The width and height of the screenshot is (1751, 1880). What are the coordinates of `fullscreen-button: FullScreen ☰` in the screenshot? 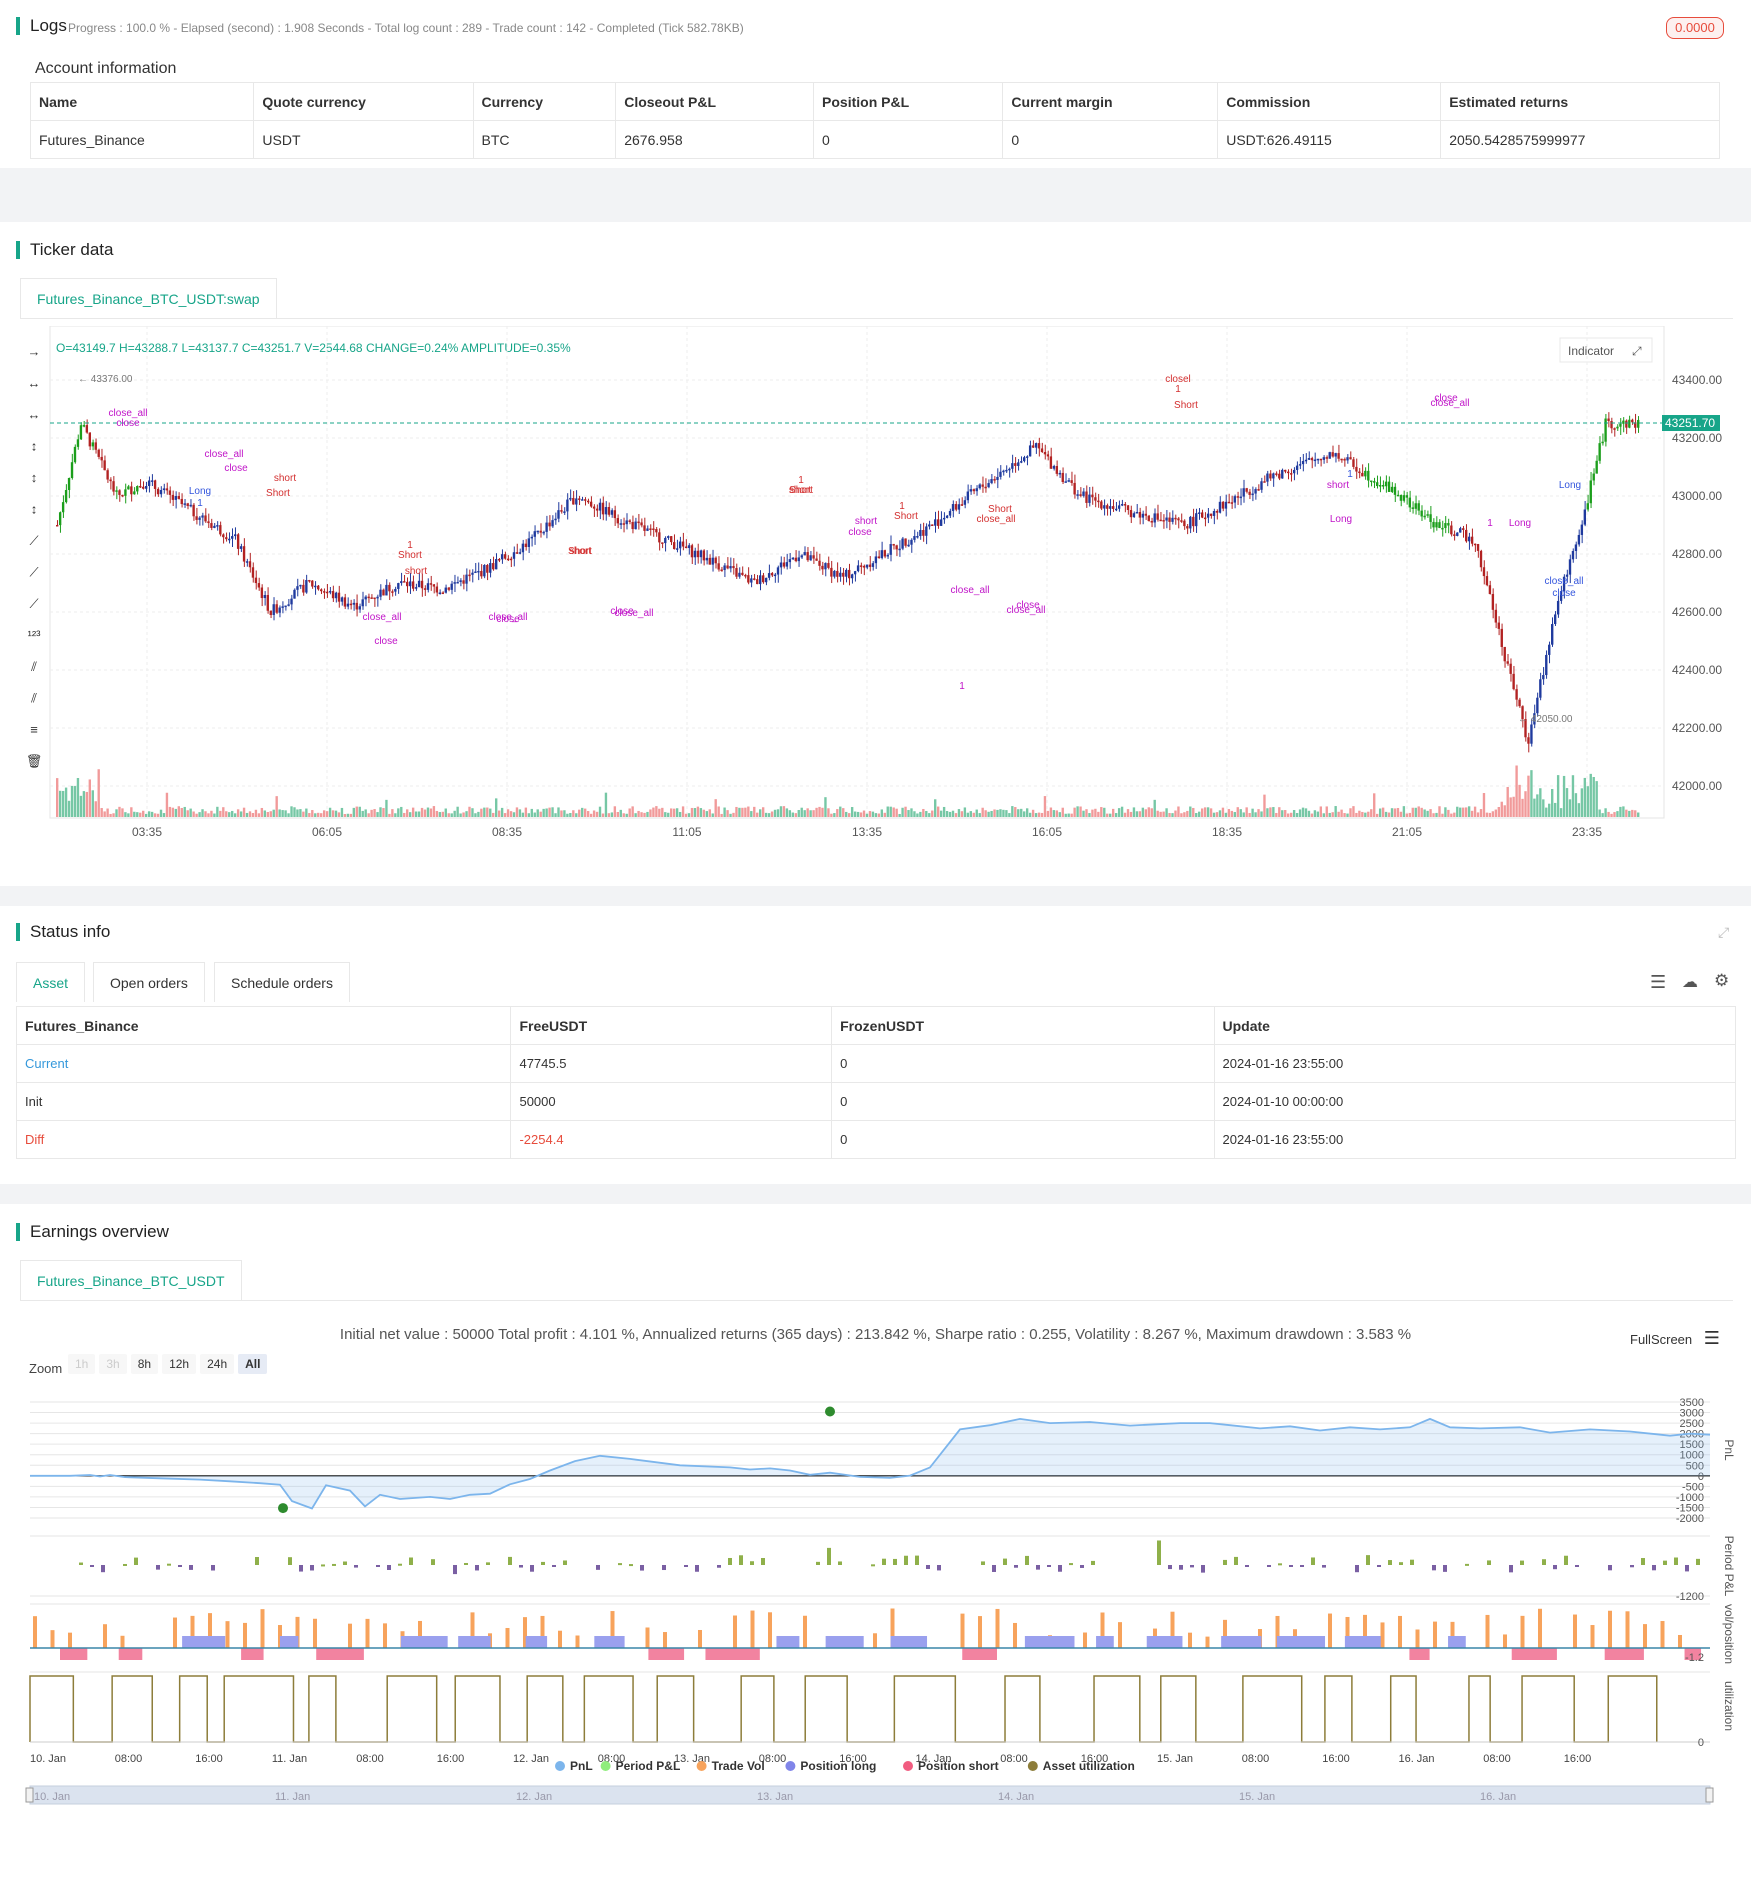 It's located at (1675, 1338).